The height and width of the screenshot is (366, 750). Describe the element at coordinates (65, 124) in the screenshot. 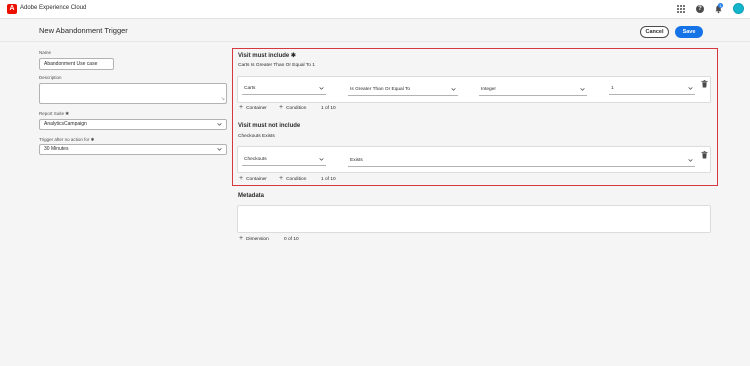

I see `report-suite-value: AnalyticsCampaign` at that location.